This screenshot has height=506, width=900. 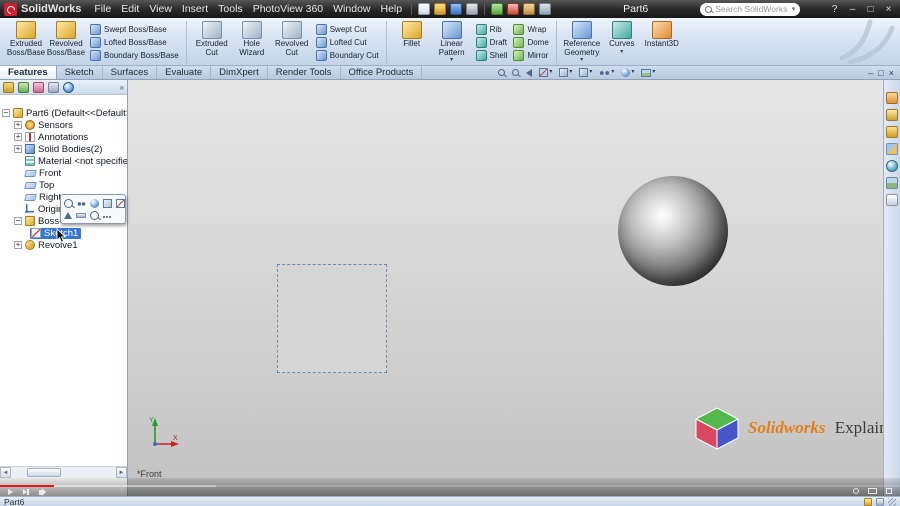 What do you see at coordinates (892, 98) in the screenshot?
I see `solidworks-resources-icon` at bounding box center [892, 98].